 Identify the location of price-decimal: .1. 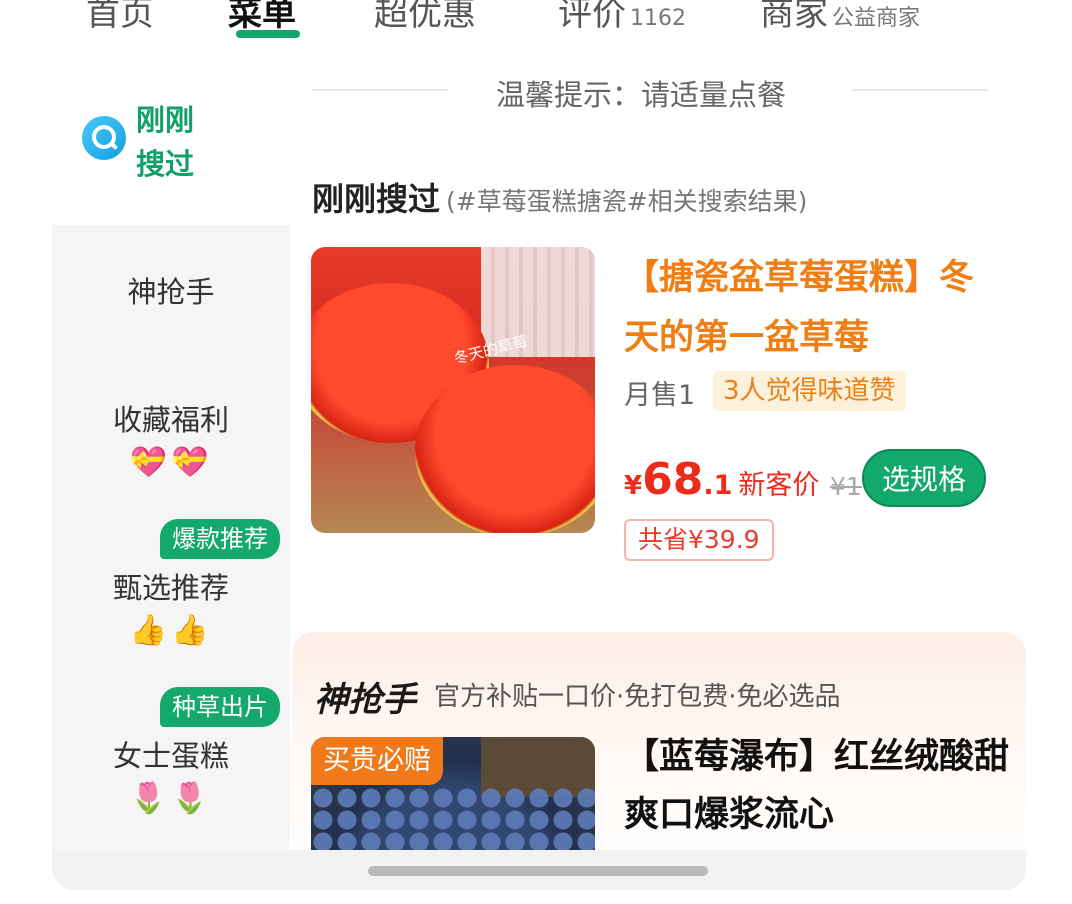
(718, 485).